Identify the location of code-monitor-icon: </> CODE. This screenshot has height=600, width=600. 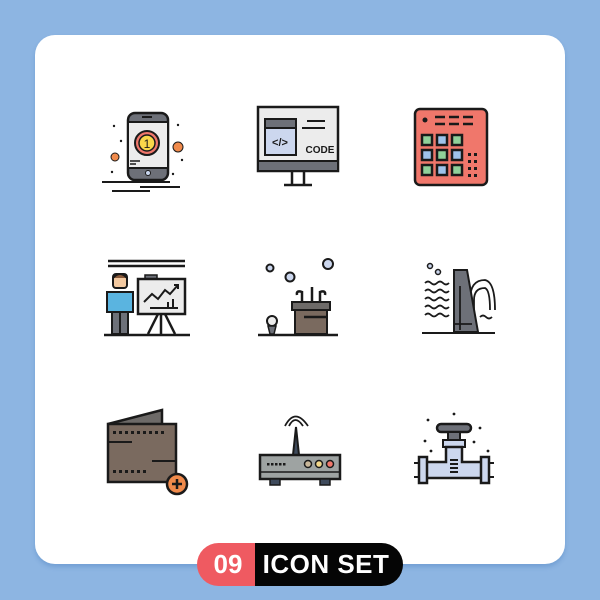
(300, 145).